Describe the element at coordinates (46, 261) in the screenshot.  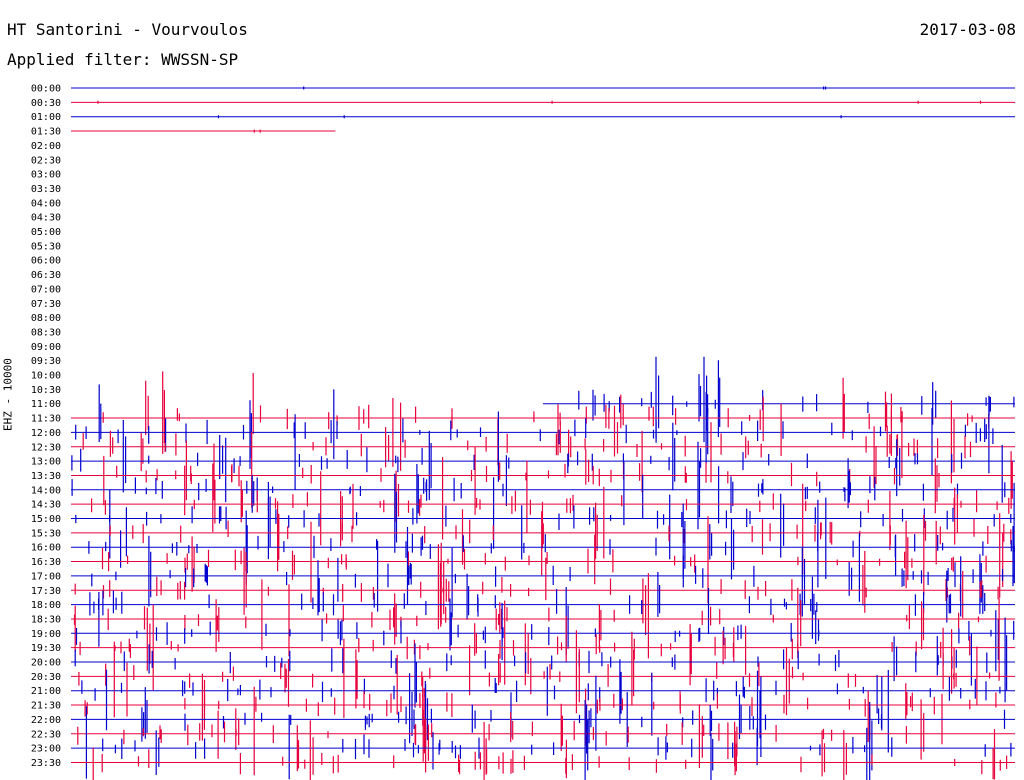
I see `time-tick-label: 06:00` at that location.